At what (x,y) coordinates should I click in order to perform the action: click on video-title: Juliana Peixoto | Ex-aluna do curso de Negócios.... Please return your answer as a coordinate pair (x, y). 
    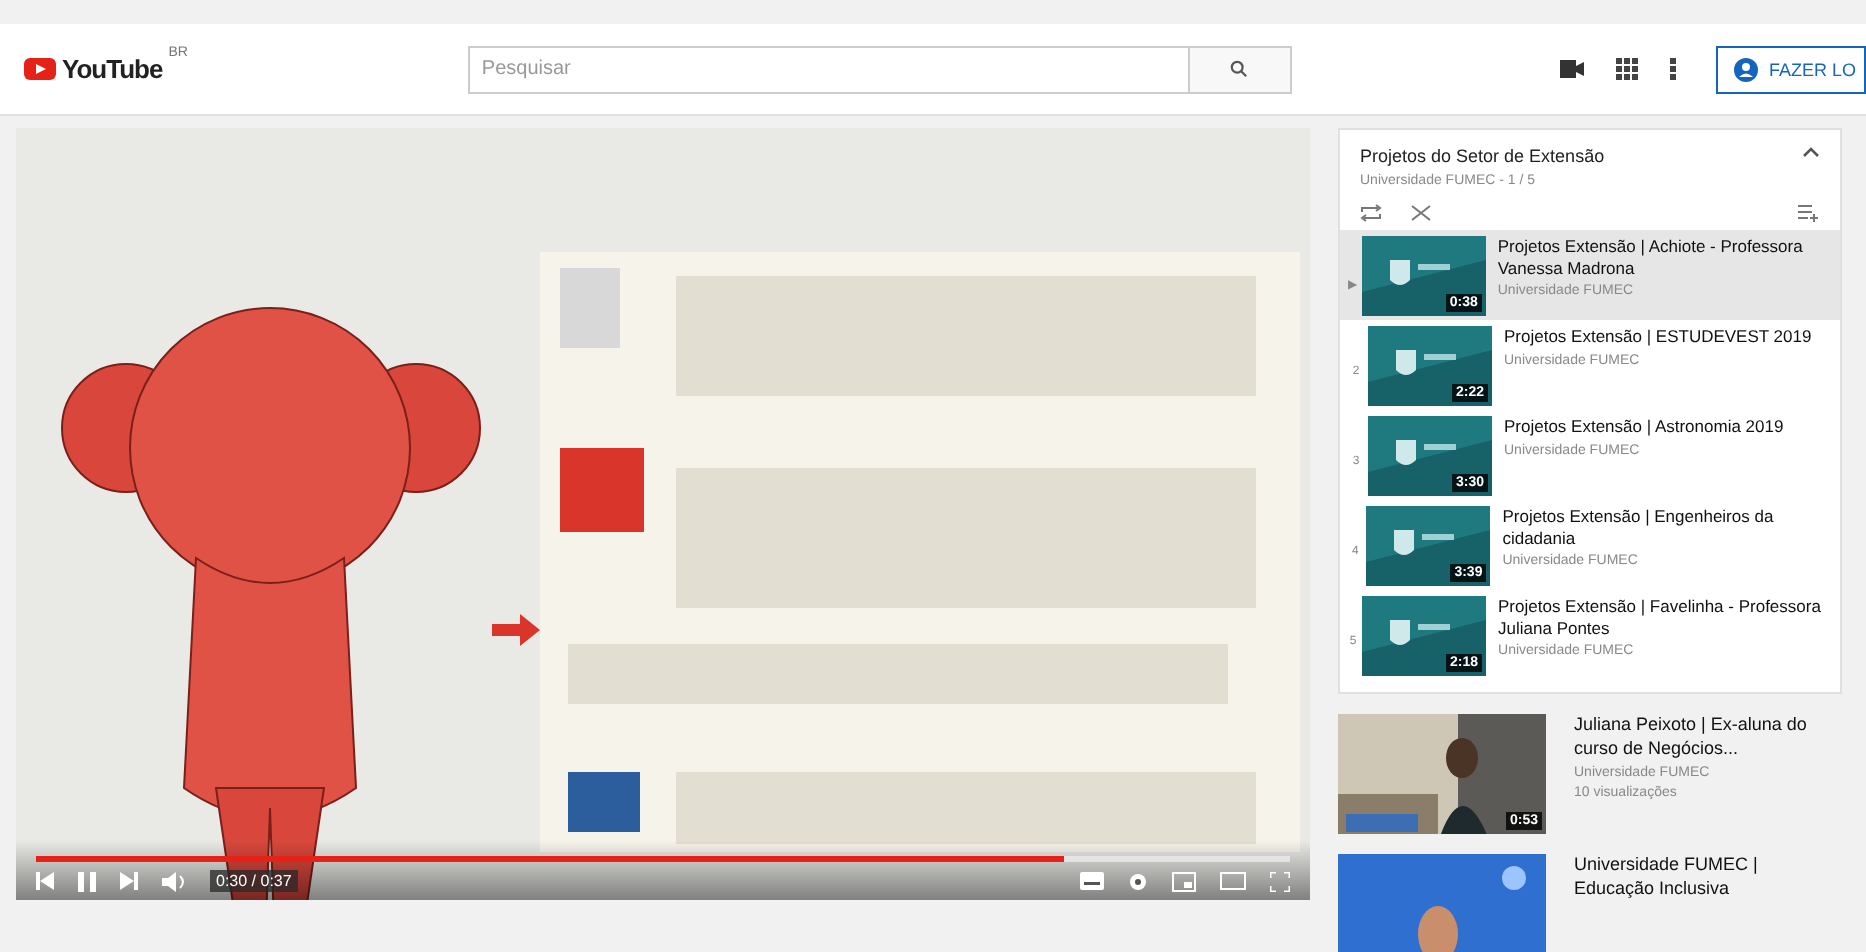
    Looking at the image, I should click on (1691, 737).